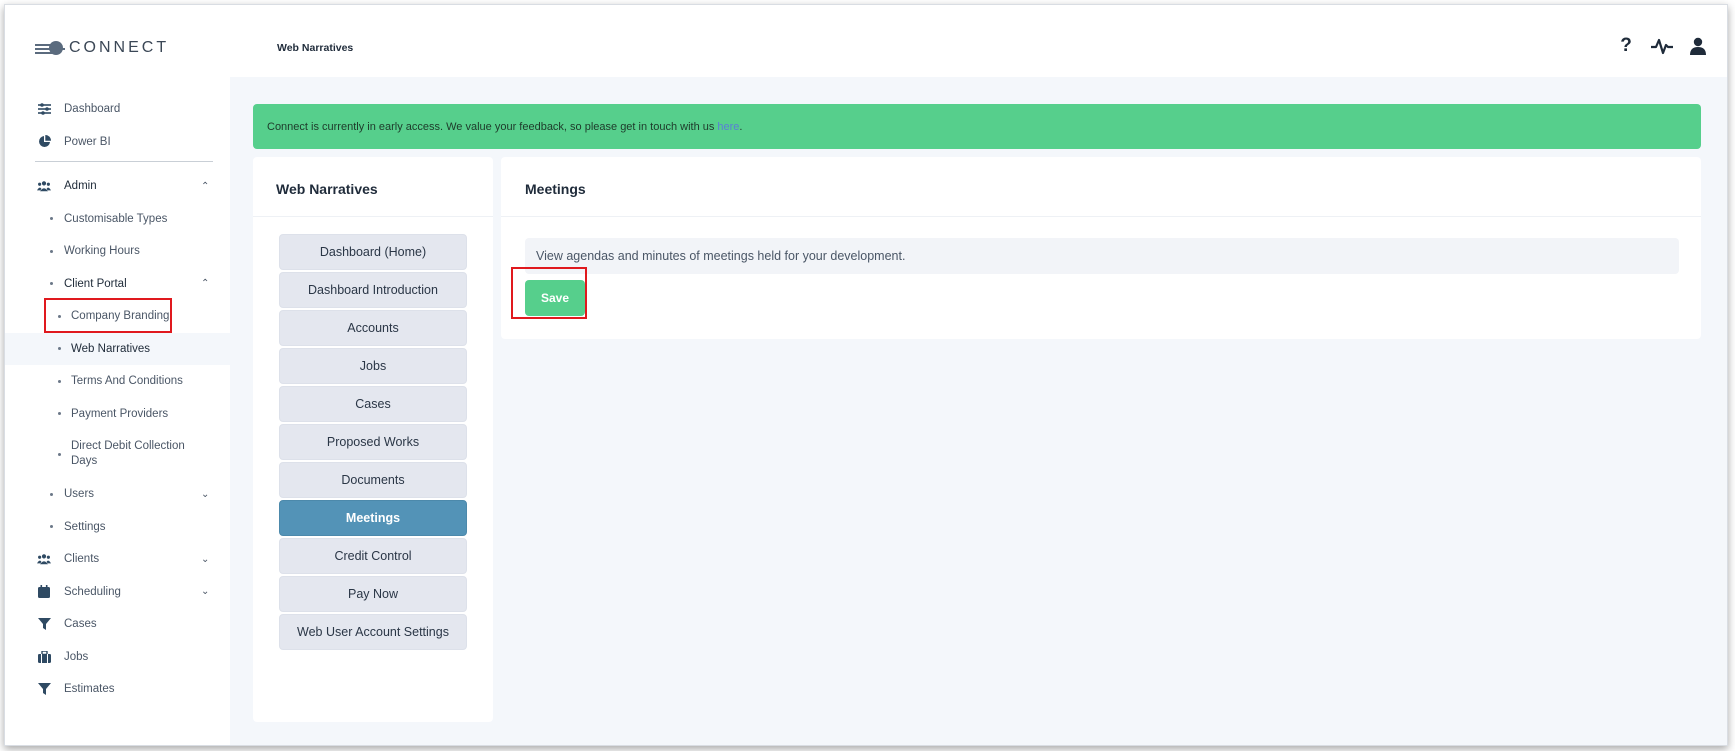 Image resolution: width=1735 pixels, height=751 pixels. What do you see at coordinates (373, 404) in the screenshot?
I see `menu-button-cases: Cases` at bounding box center [373, 404].